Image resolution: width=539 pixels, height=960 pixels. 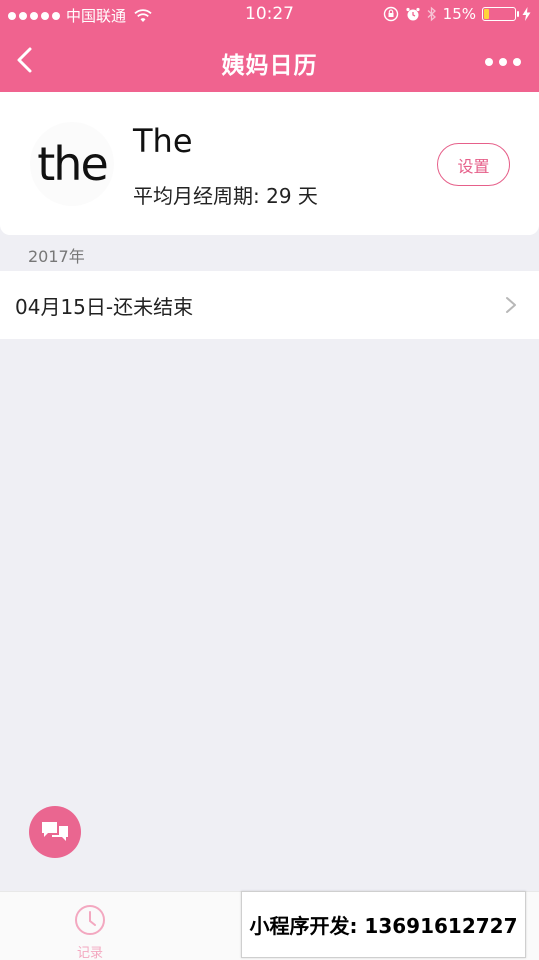 I want to click on page-title: 姨妈日历, so click(x=269, y=66).